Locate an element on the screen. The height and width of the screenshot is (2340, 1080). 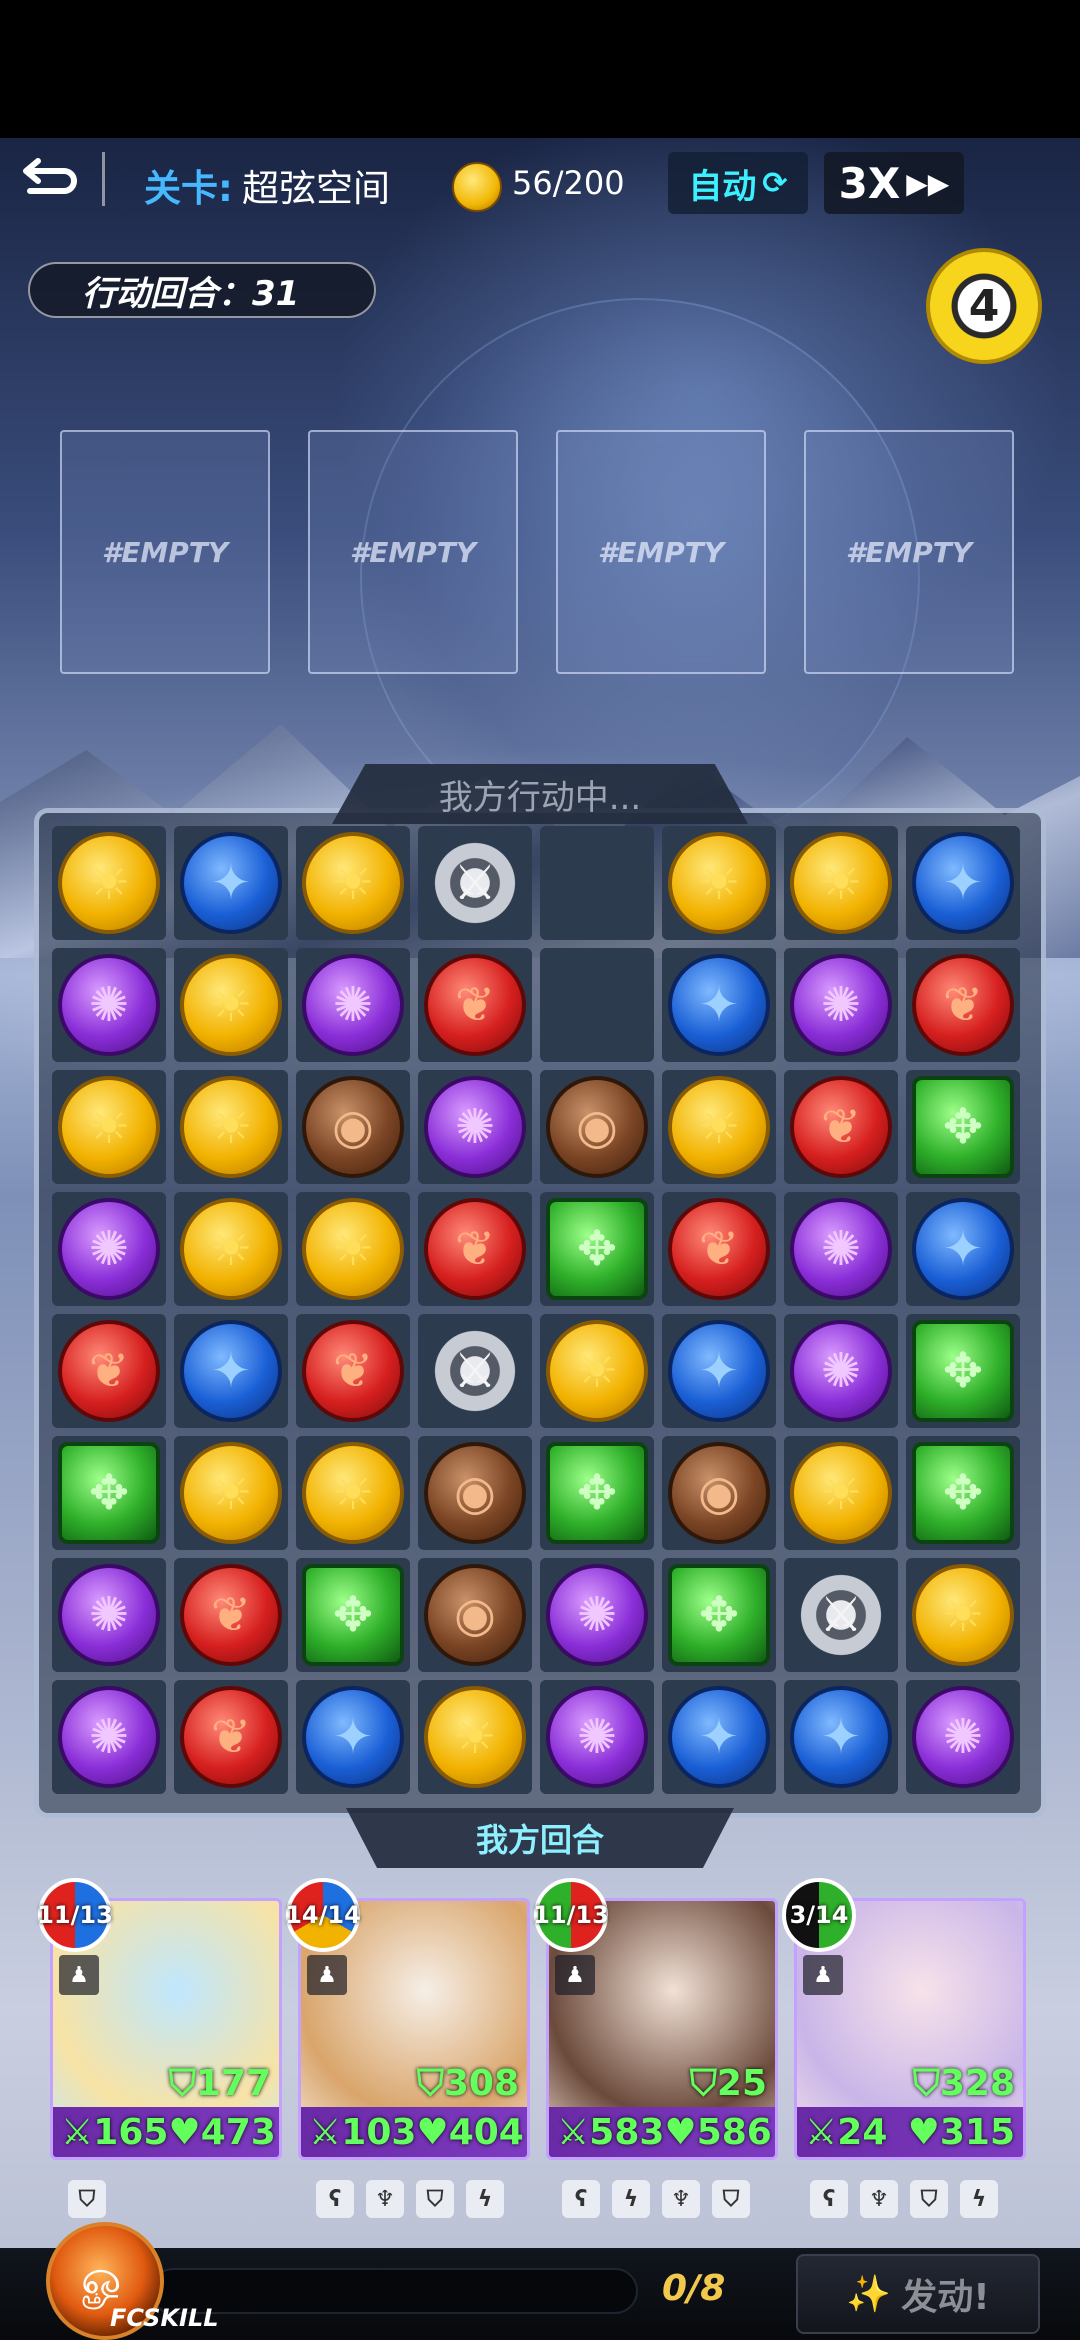
status-bar-area is located at coordinates (540, 69).